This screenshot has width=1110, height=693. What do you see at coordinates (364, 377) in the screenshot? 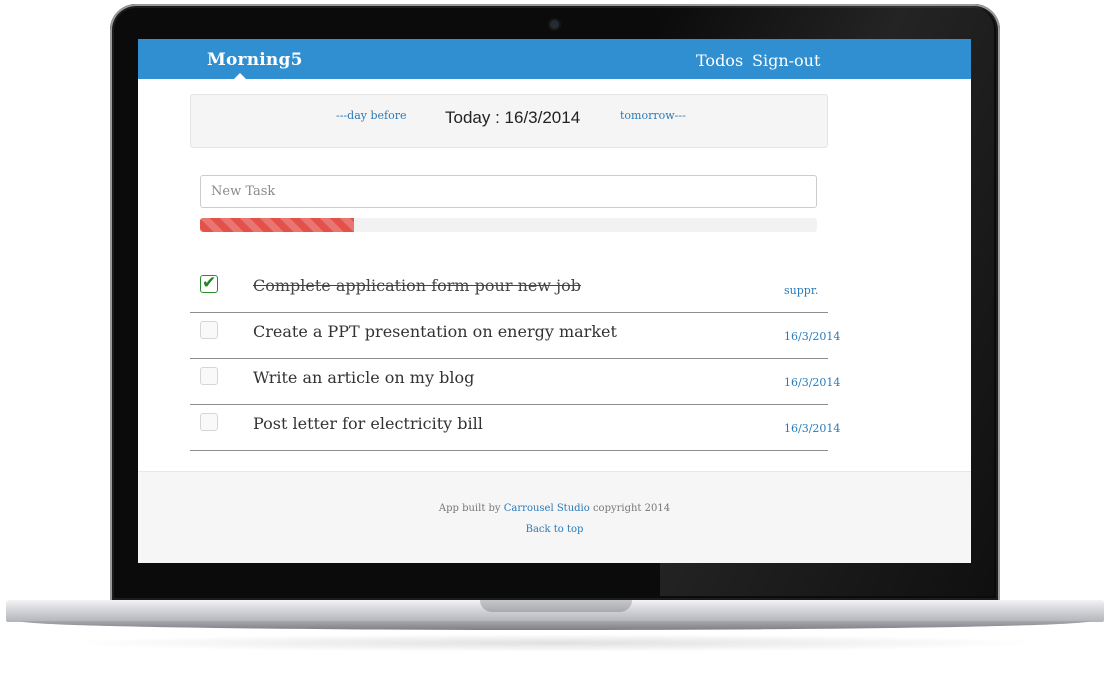
I see `task-text: Write an article on my blog` at bounding box center [364, 377].